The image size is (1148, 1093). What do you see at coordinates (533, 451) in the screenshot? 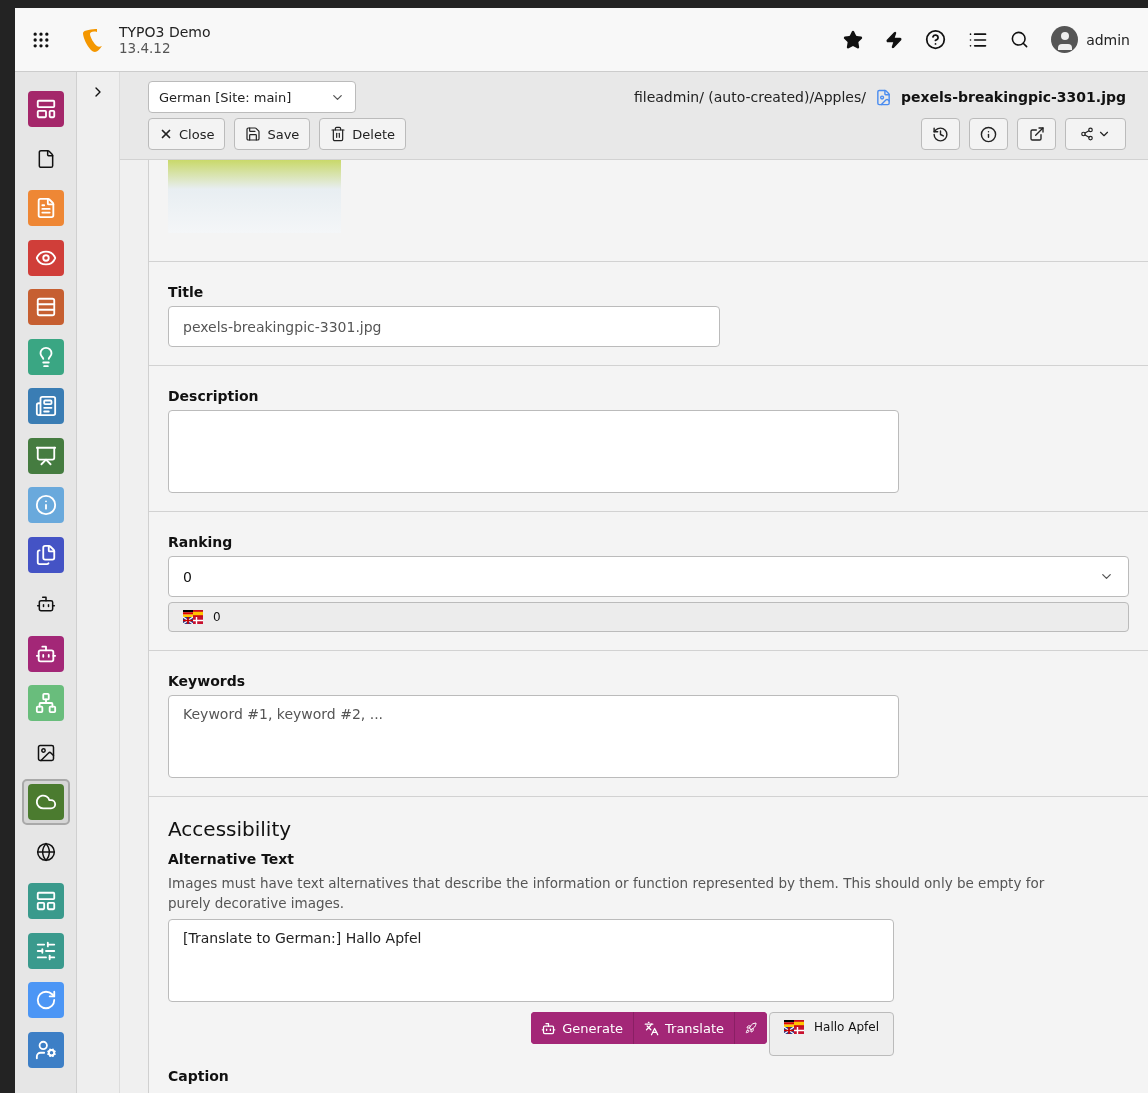
I see `description-field` at bounding box center [533, 451].